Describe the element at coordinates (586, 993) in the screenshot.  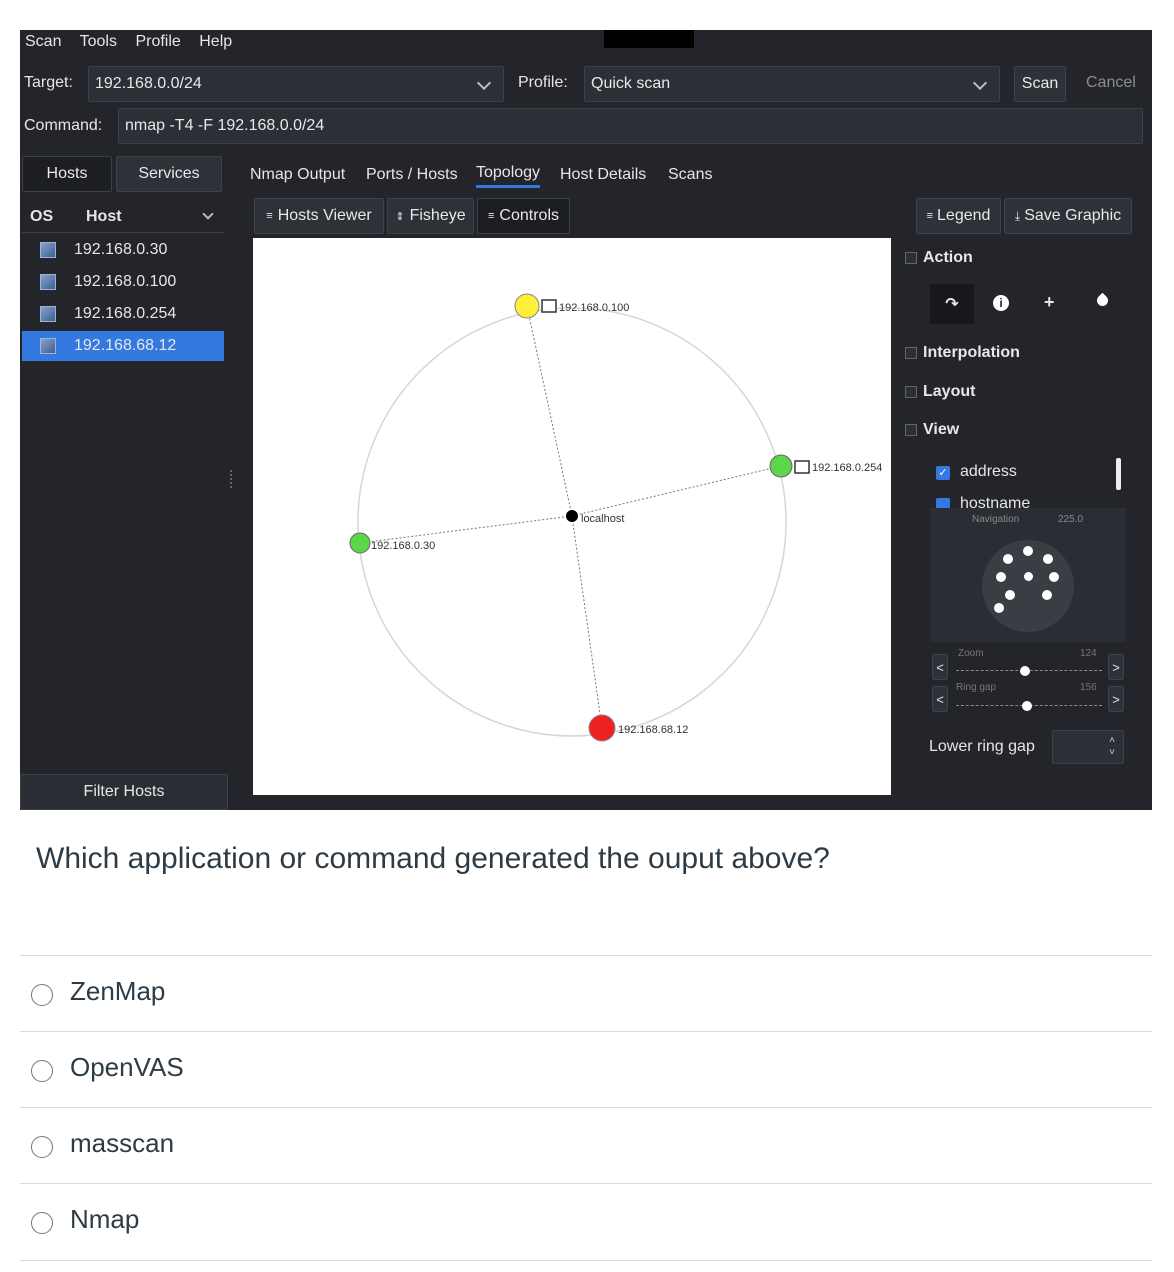
I see `answer-option: ZenMap` at that location.